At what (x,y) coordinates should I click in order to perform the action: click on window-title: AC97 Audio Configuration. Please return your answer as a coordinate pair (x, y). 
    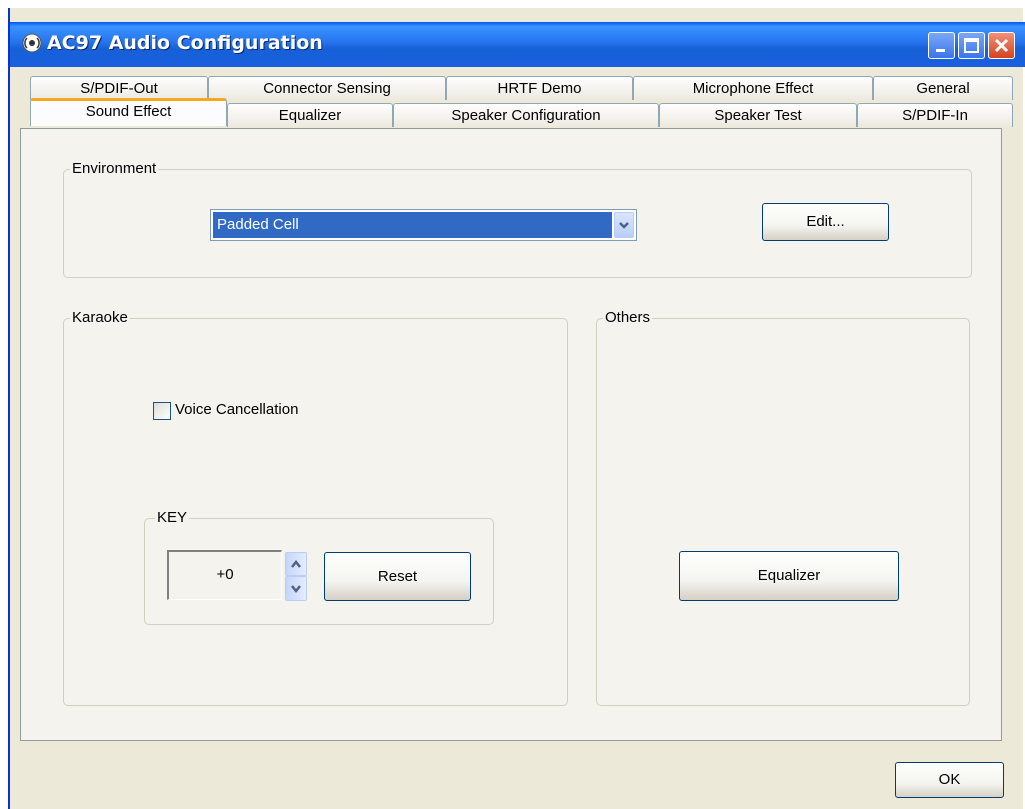
    Looking at the image, I should click on (185, 43).